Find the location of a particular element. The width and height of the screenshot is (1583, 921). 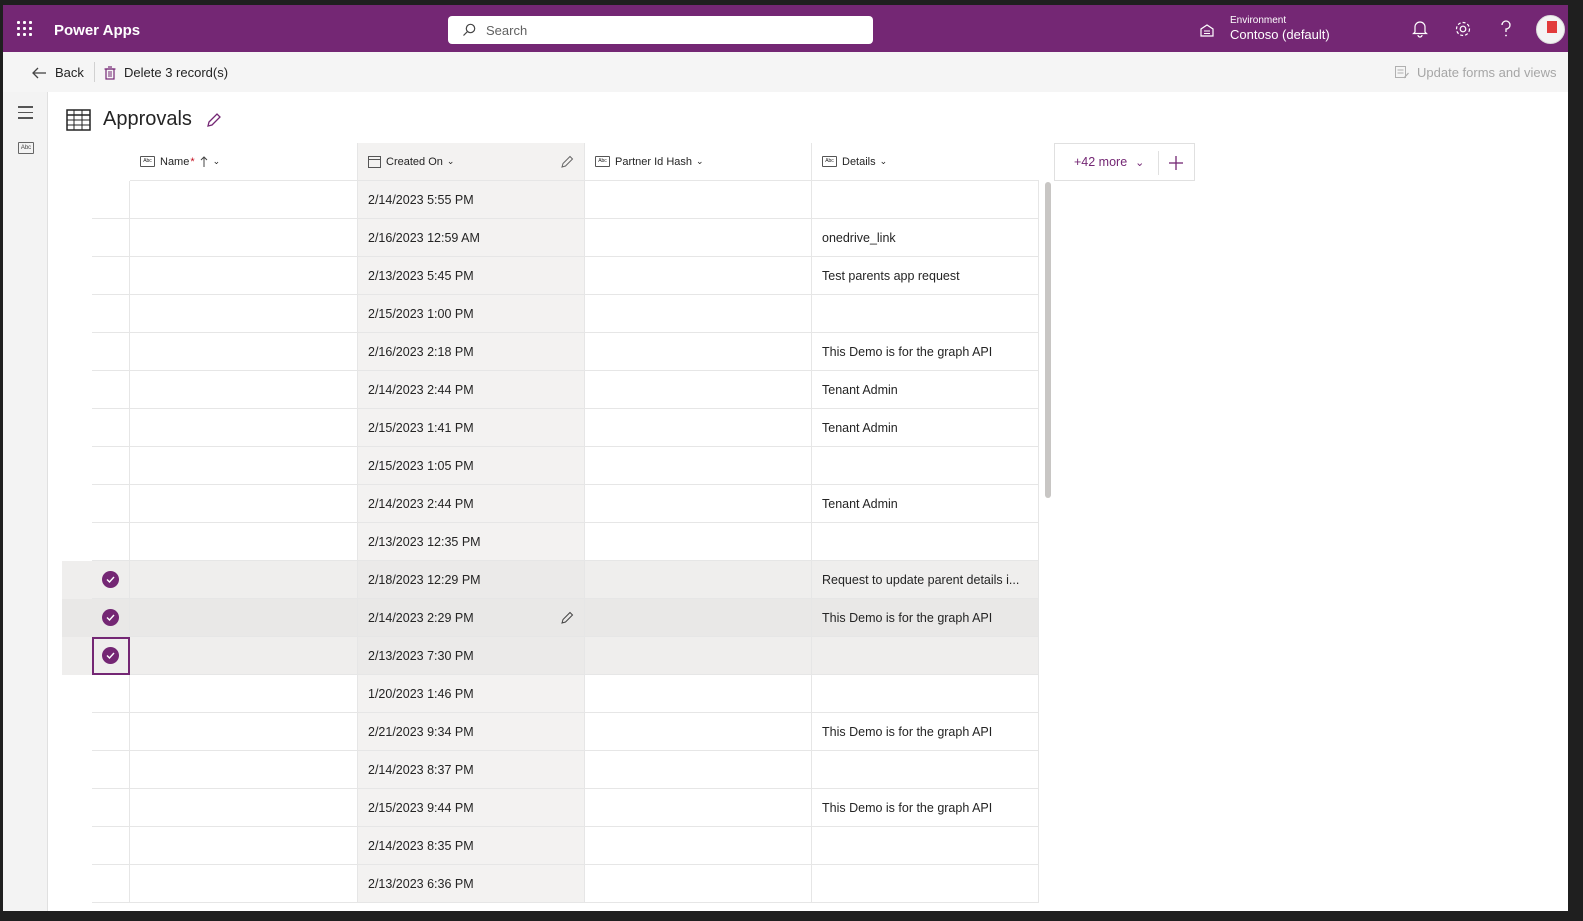

table-row: 2/14/2023 8:35 PM is located at coordinates (550, 846).